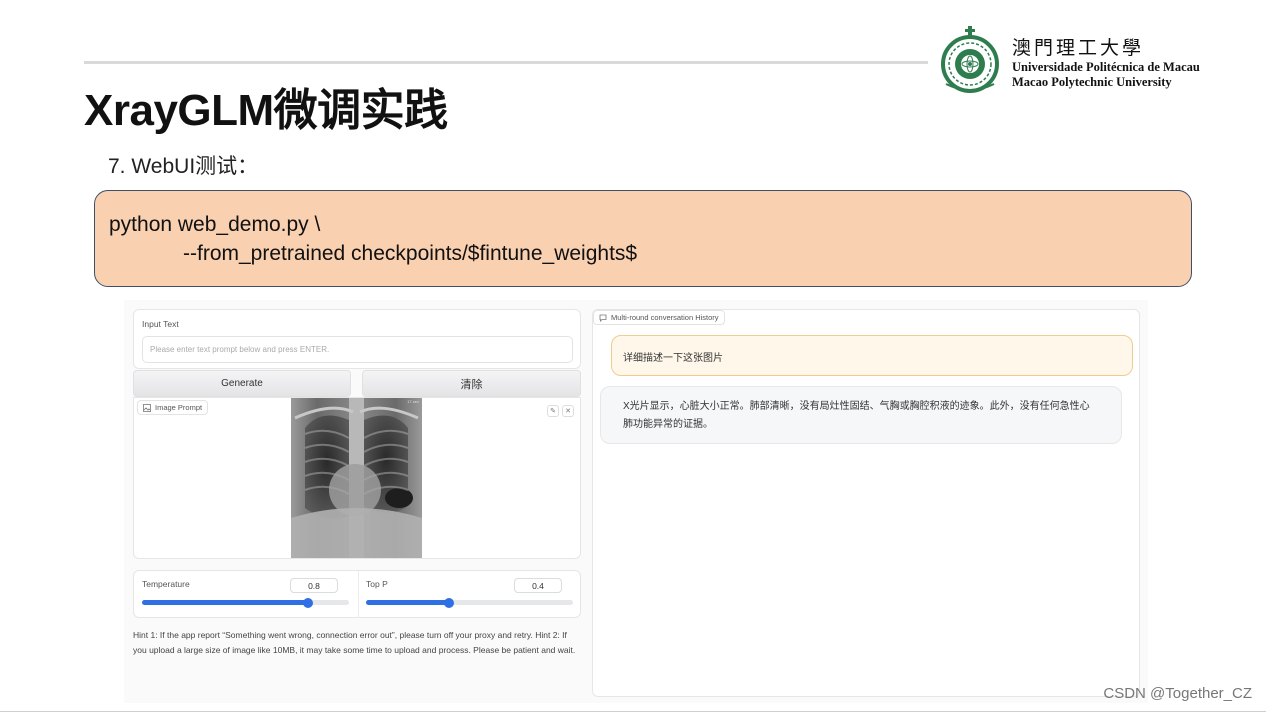  I want to click on watermark: CSDN @Together_CZ, so click(1177, 693).